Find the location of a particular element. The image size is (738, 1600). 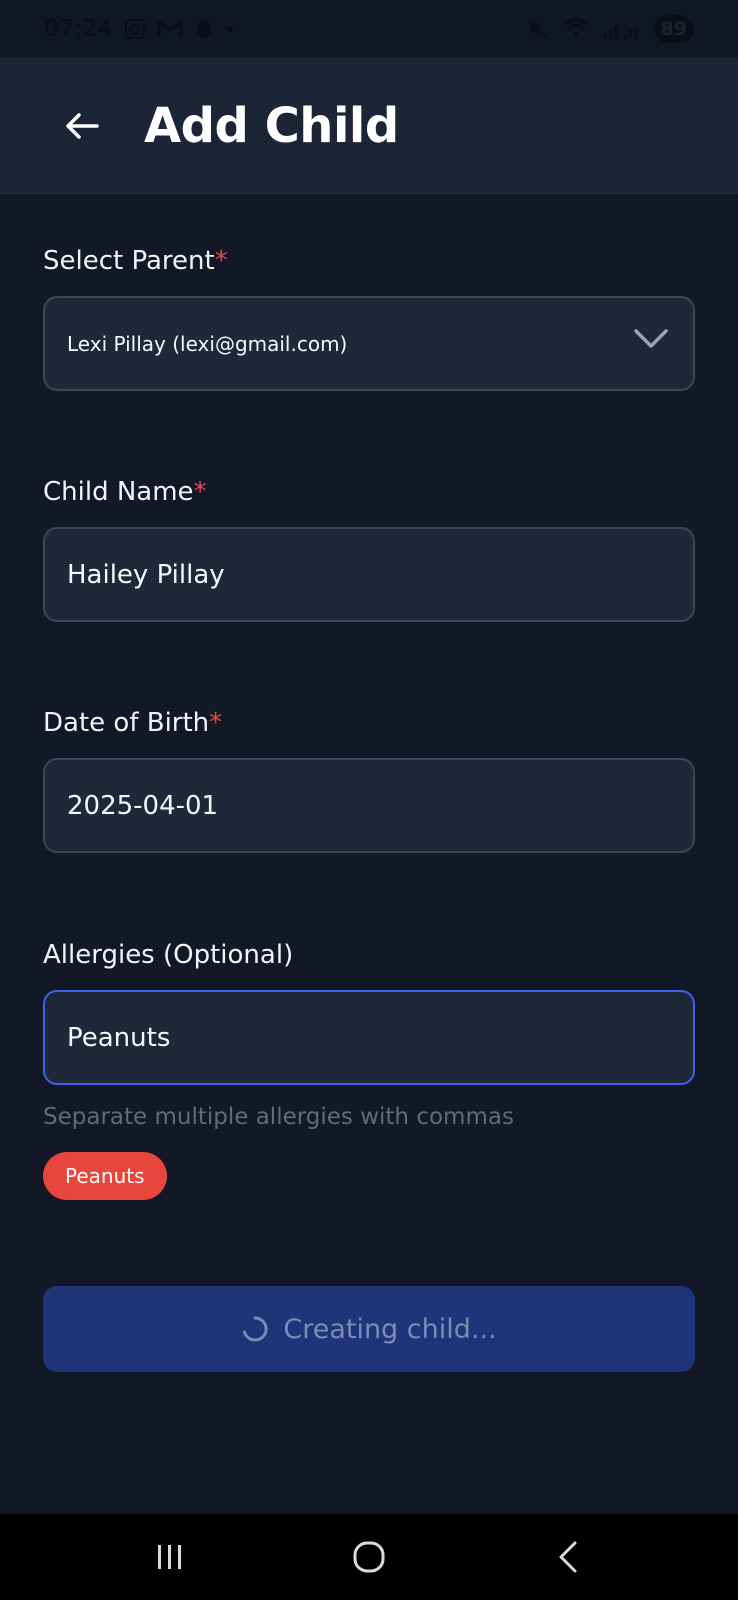

signal-icon is located at coordinates (620, 32).